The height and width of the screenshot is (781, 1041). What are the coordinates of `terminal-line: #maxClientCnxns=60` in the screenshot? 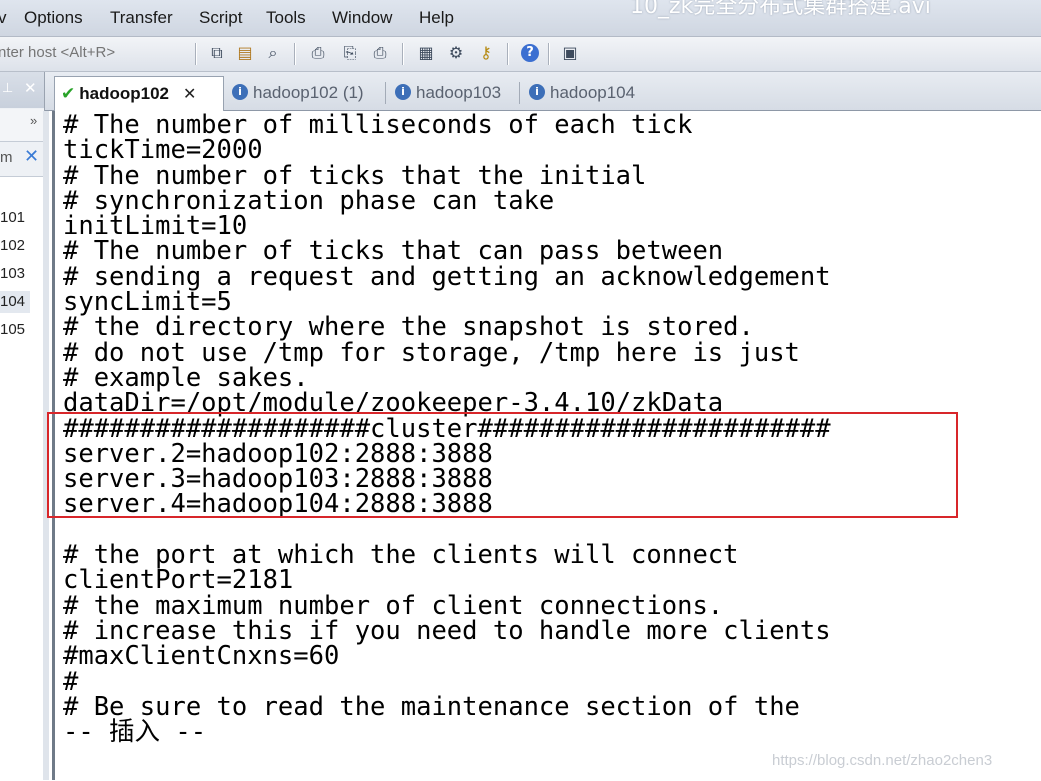 It's located at (201, 656).